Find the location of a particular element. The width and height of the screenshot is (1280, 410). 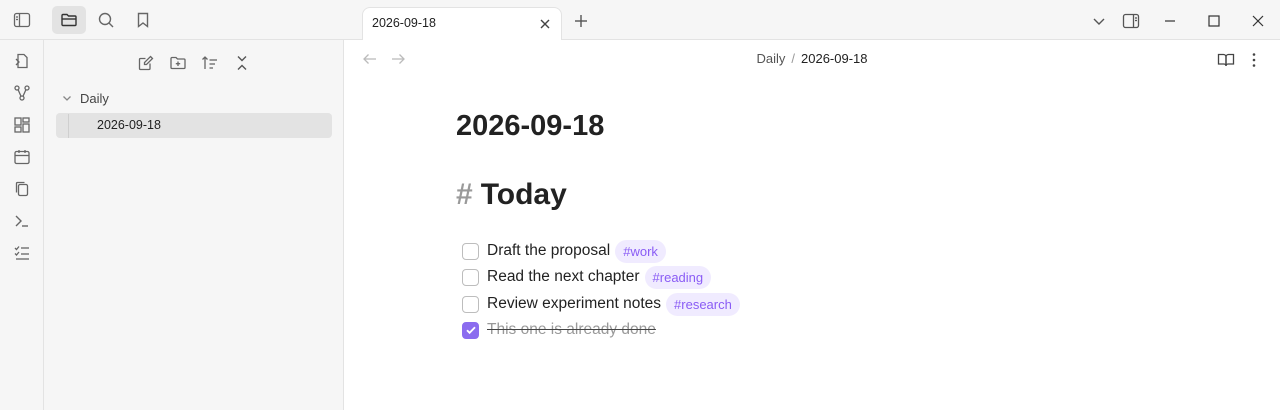

file-item-active: 2026-09-18 is located at coordinates (194, 125).